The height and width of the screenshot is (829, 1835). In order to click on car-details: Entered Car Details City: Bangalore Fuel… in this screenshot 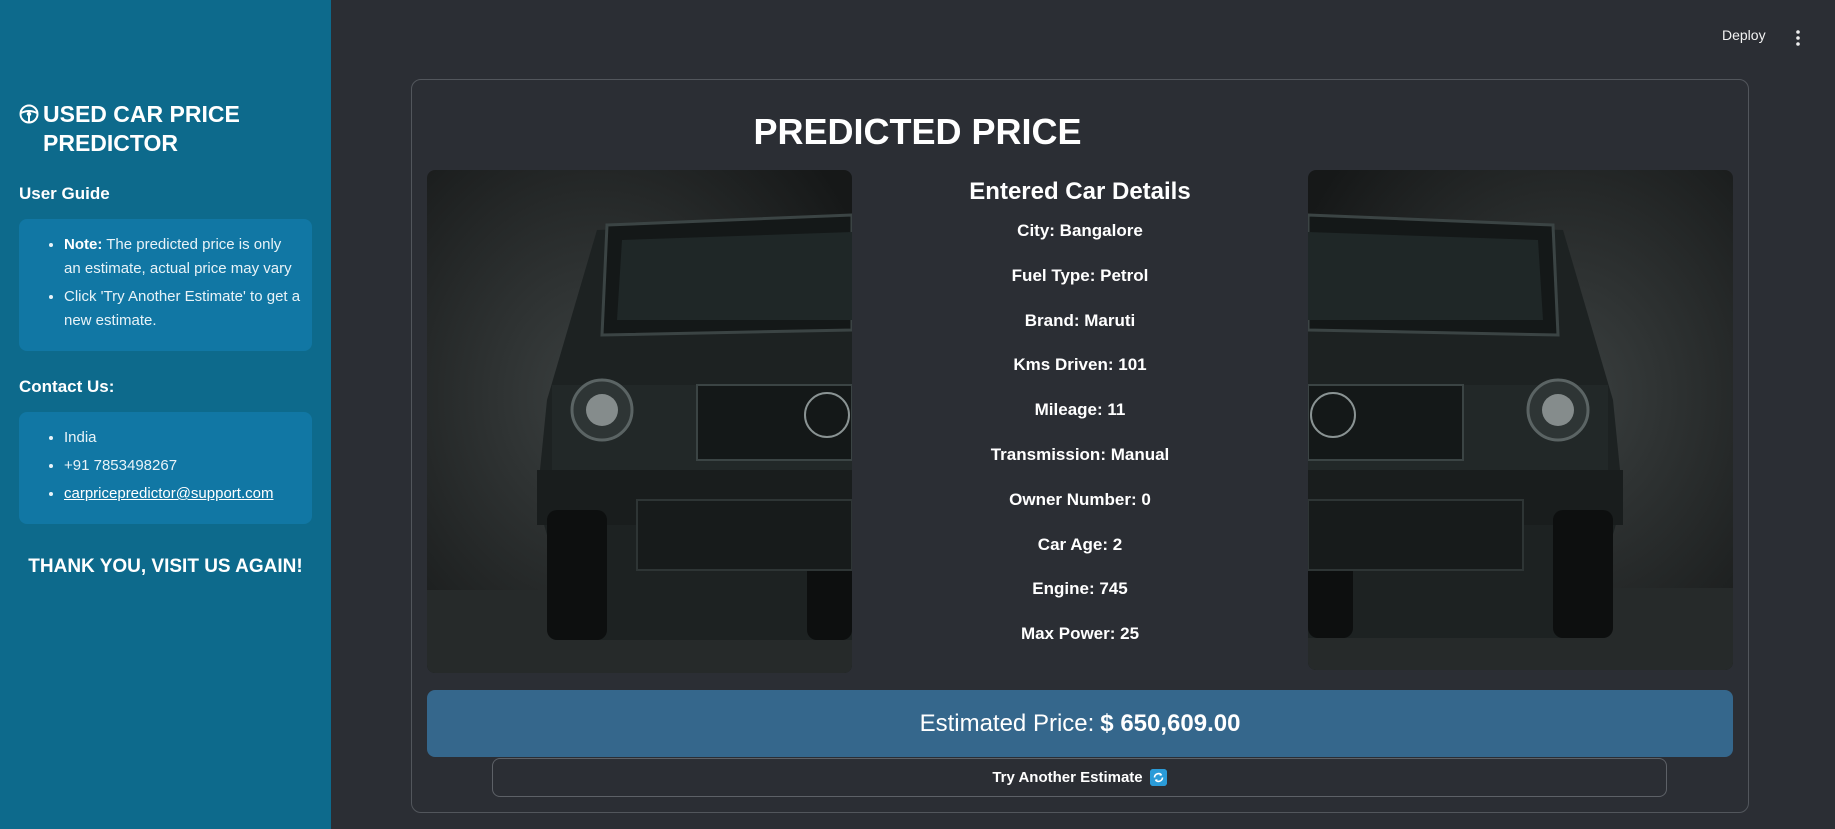, I will do `click(1080, 422)`.